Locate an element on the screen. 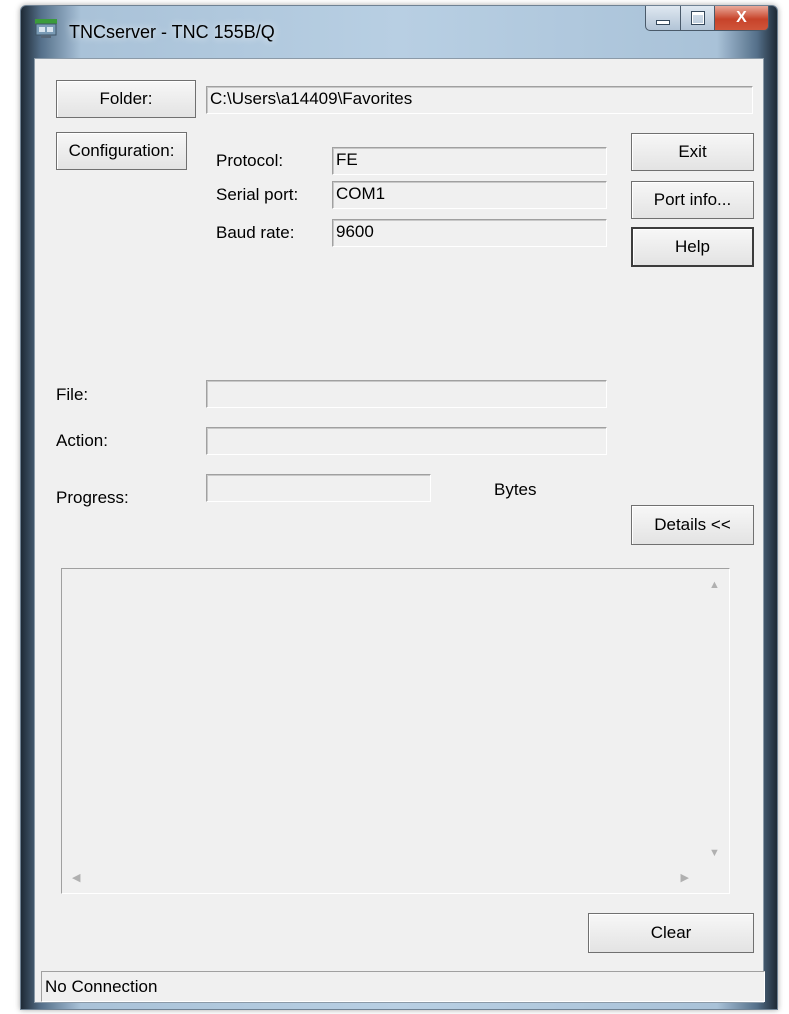 This screenshot has height=1014, width=789. serial-port-field: COM1 is located at coordinates (469, 195).